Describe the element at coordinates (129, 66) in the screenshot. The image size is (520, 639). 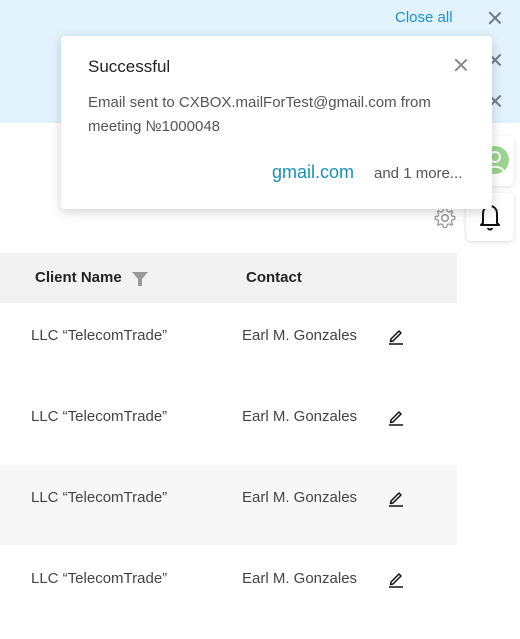
I see `popup-title: Successful` at that location.